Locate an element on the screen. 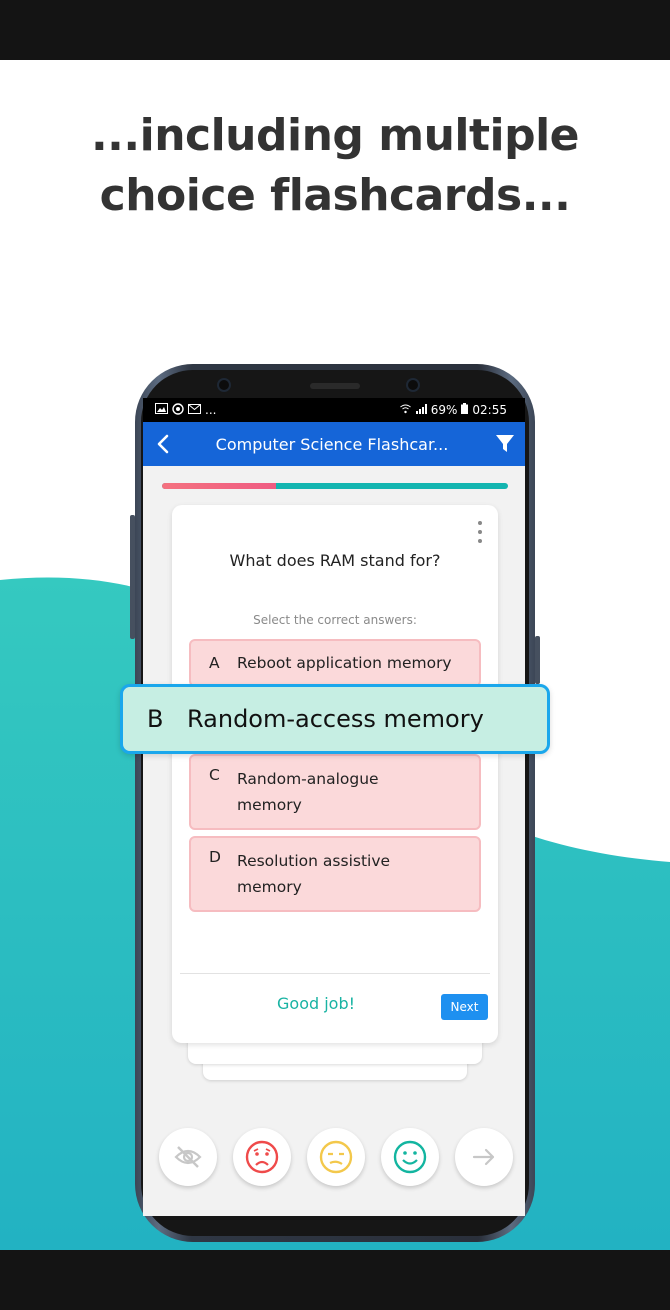 The image size is (670, 1310). option-text: Random-access memory is located at coordinates (335, 719).